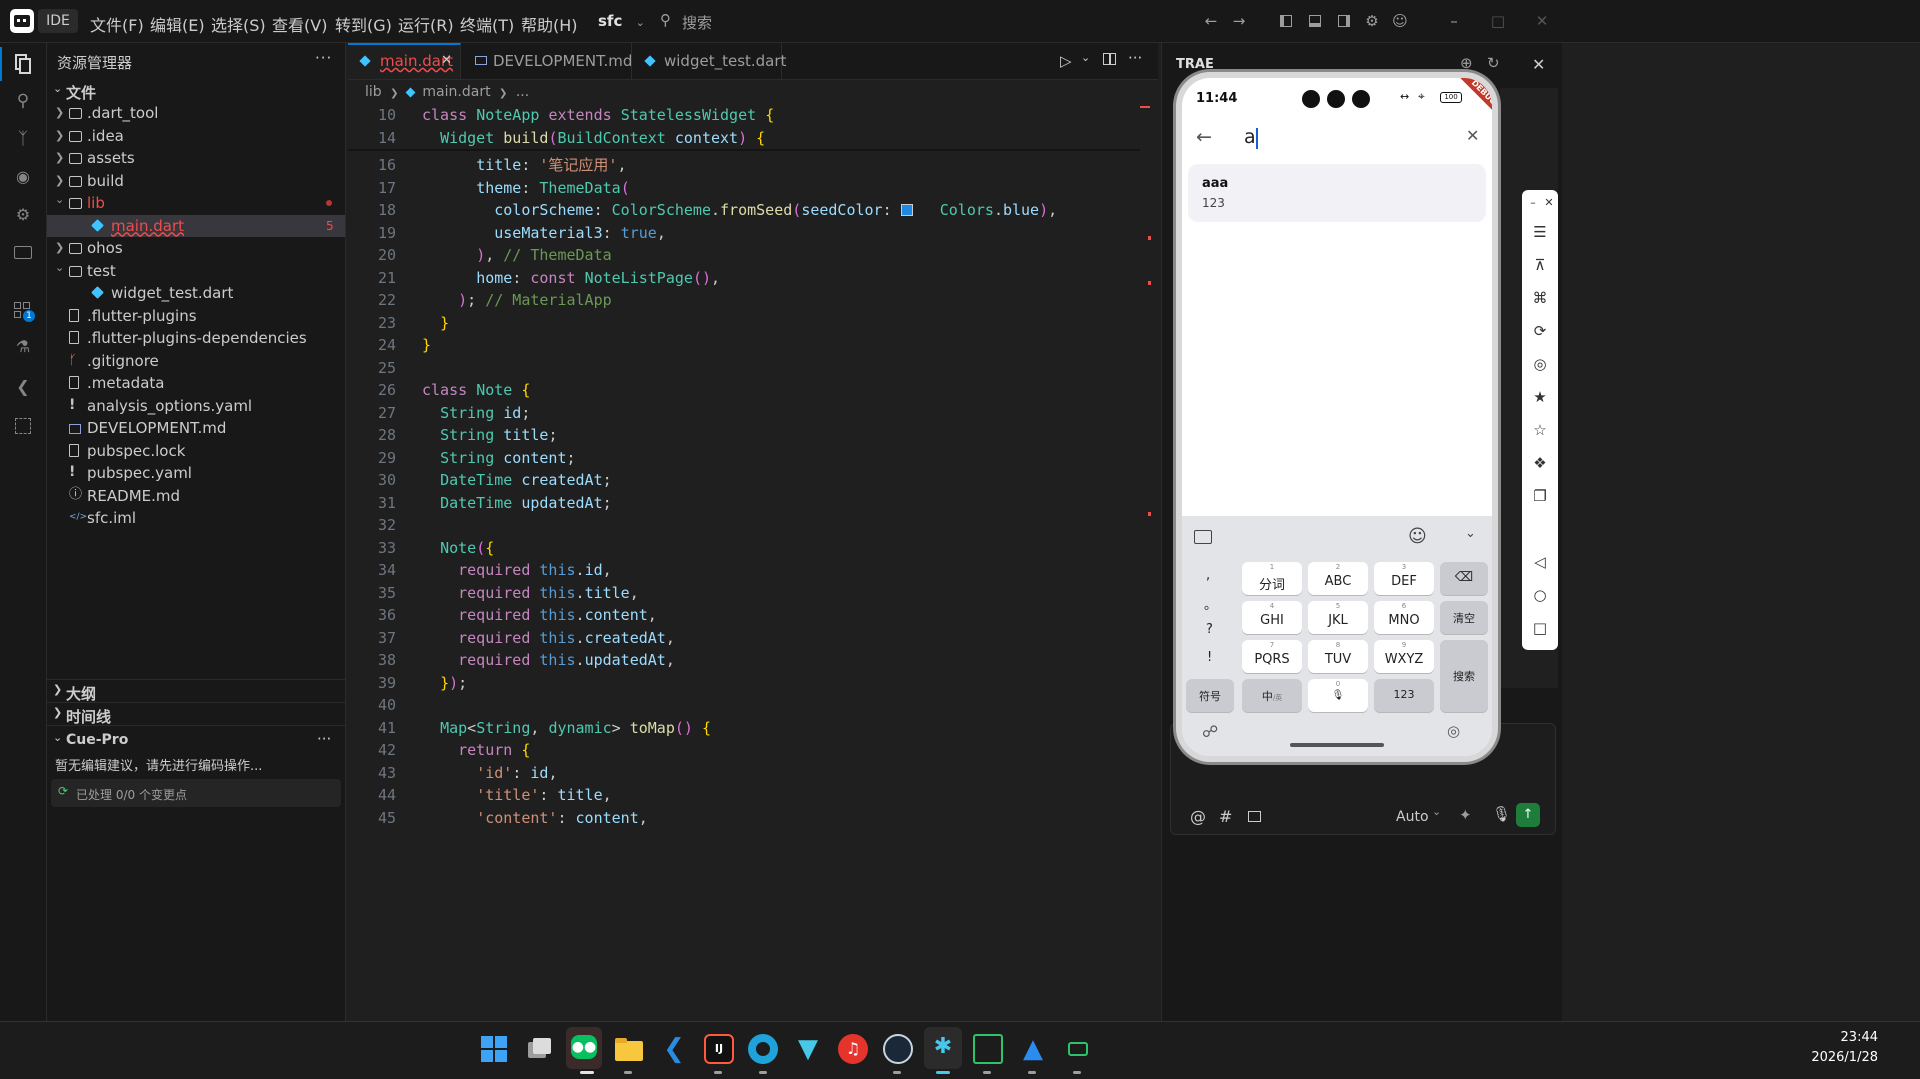 The image size is (1920, 1079). Describe the element at coordinates (744, 188) in the screenshot. I see `code-line: 17 theme: ThemeData(` at that location.